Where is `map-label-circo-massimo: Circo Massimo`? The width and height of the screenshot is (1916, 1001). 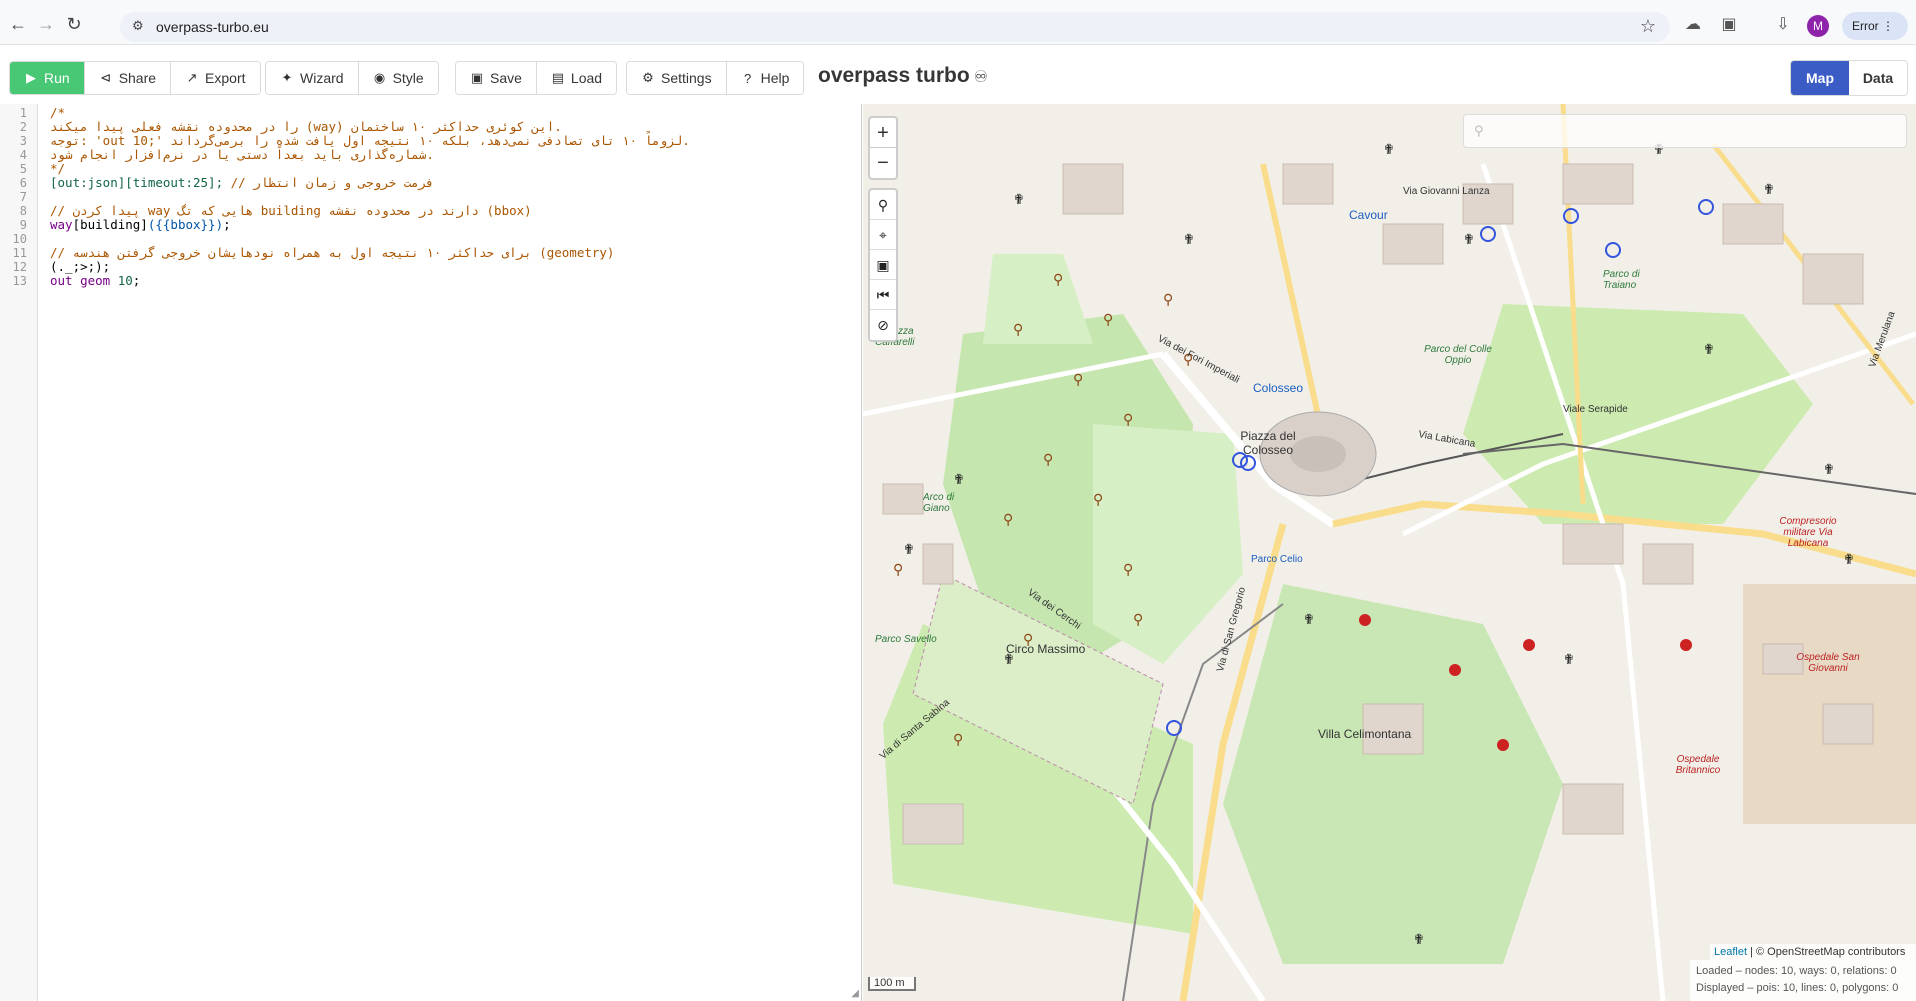 map-label-circo-massimo: Circo Massimo is located at coordinates (1046, 649).